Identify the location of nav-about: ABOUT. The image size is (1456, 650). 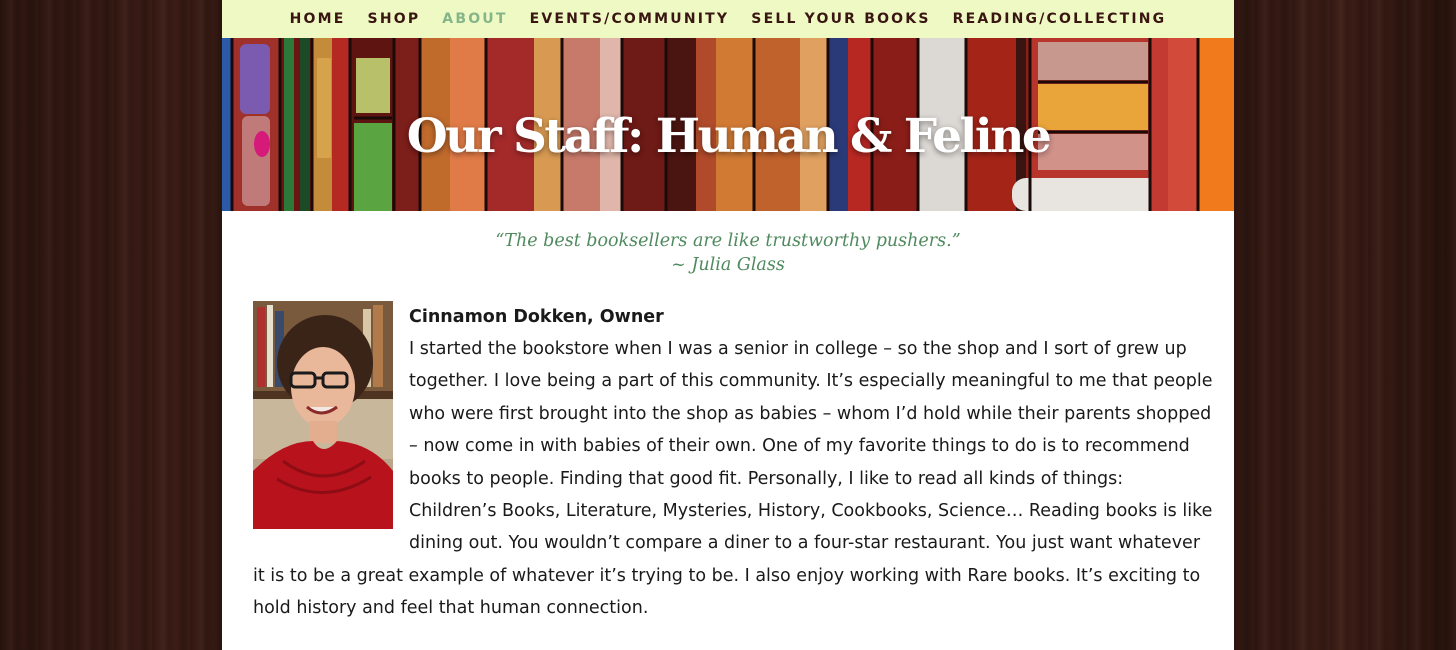
(474, 19).